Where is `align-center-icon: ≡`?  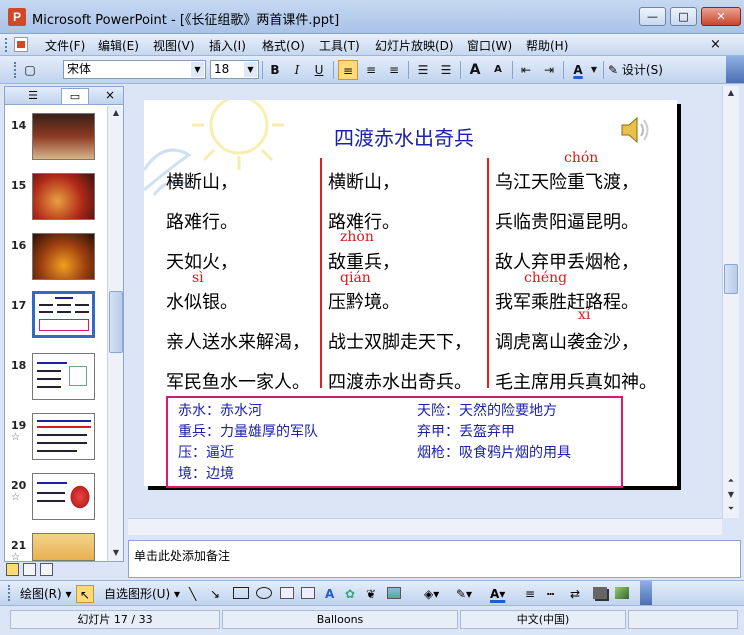
align-center-icon: ≡ is located at coordinates (371, 70).